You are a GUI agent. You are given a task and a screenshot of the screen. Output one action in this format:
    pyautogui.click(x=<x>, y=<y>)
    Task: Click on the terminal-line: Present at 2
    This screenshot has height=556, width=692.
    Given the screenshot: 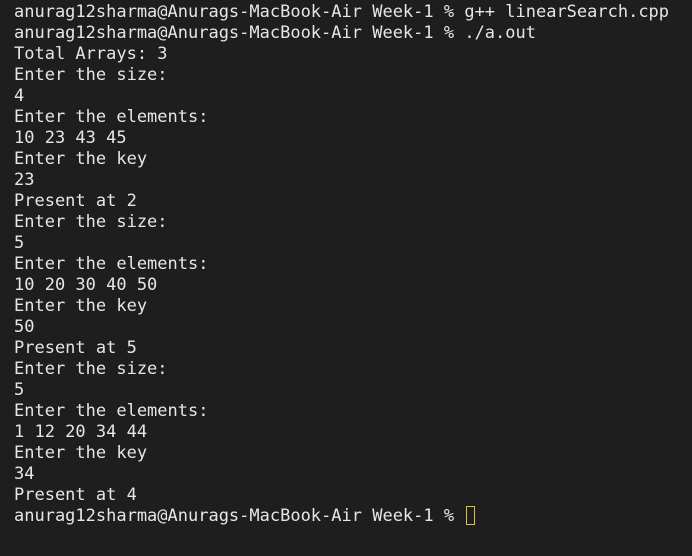 What is the action you would take?
    pyautogui.click(x=75, y=201)
    